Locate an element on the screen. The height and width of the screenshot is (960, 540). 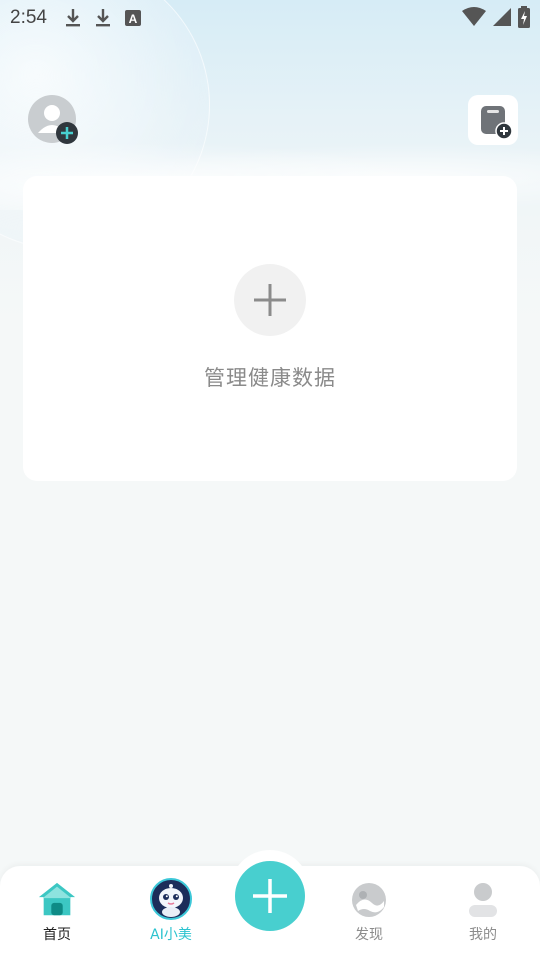
nav-item-profile: 我的 is located at coordinates (483, 912).